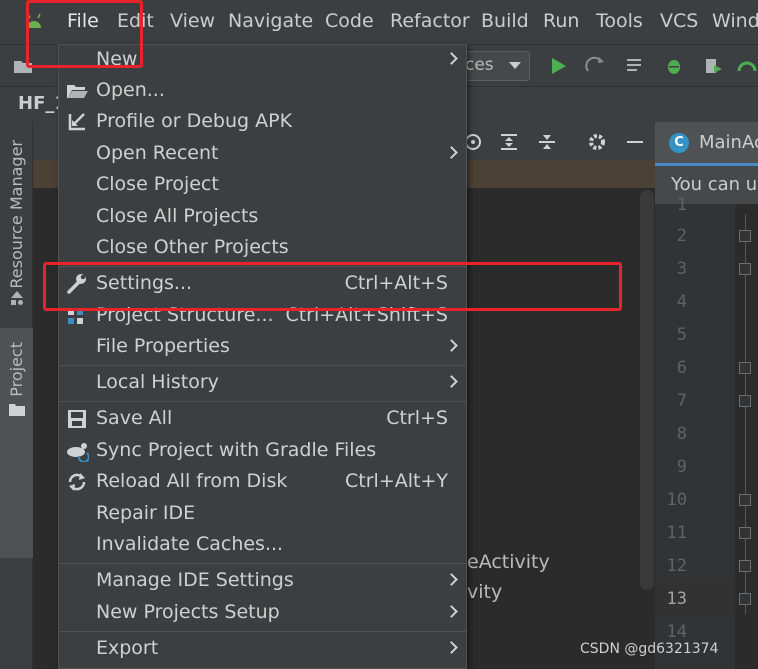 The height and width of the screenshot is (669, 758). What do you see at coordinates (681, 205) in the screenshot?
I see `line-number: 1` at bounding box center [681, 205].